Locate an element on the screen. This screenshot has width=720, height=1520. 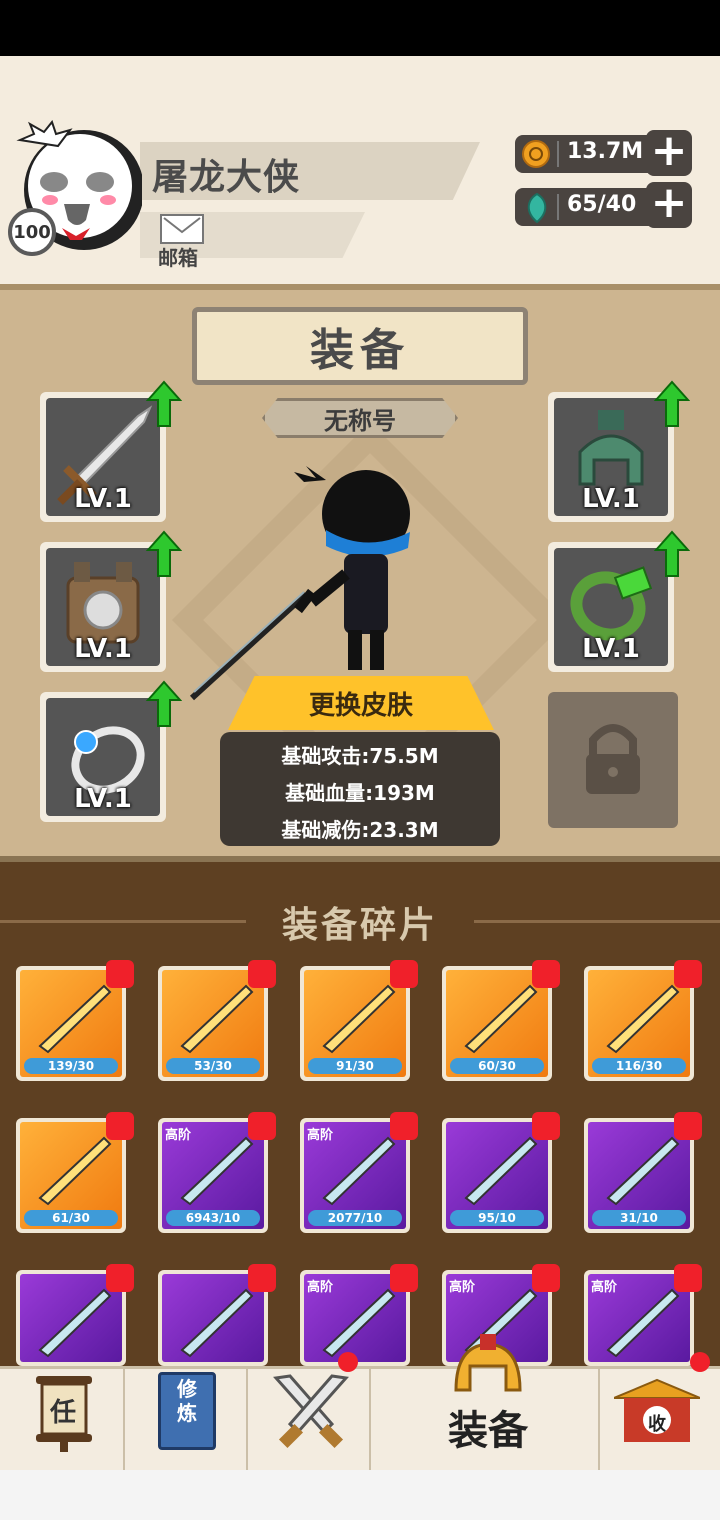
equip-slot-locked is located at coordinates (613, 760).